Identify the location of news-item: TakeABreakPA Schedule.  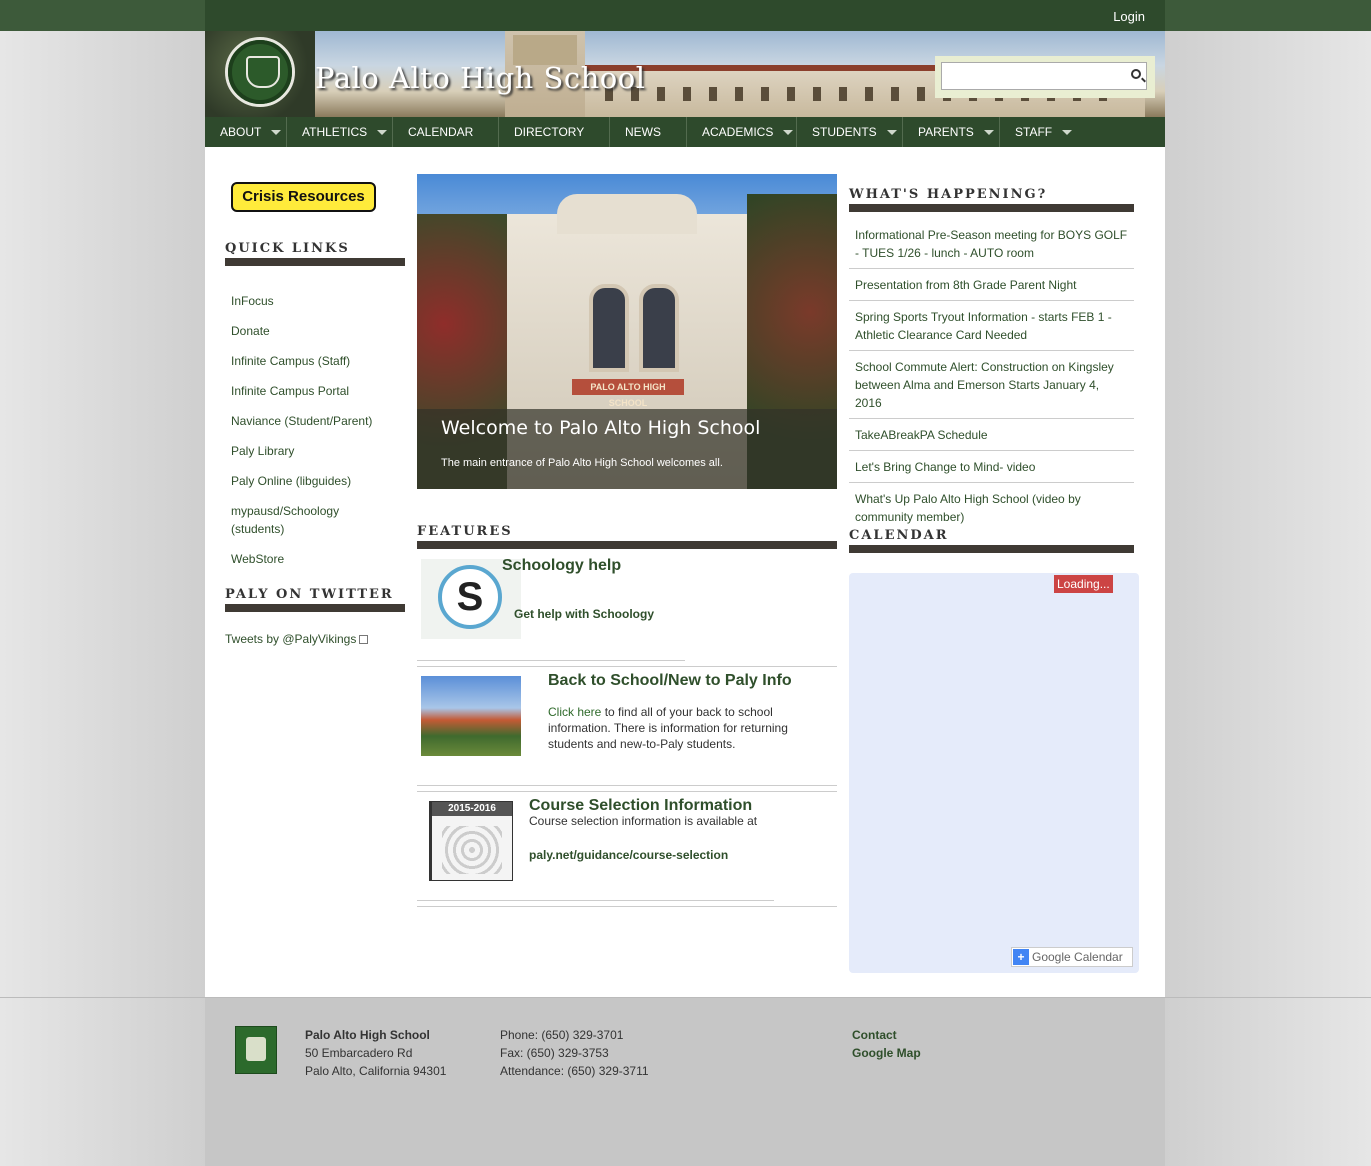
(991, 435).